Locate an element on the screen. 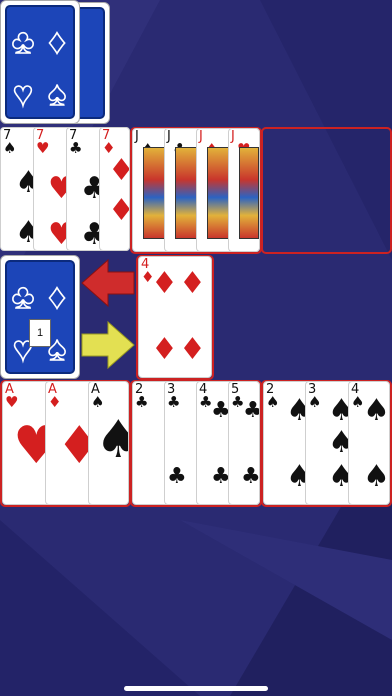 This screenshot has width=392, height=696. deck-card-back: ♣ ♦ ♥ ♠ is located at coordinates (40, 62).